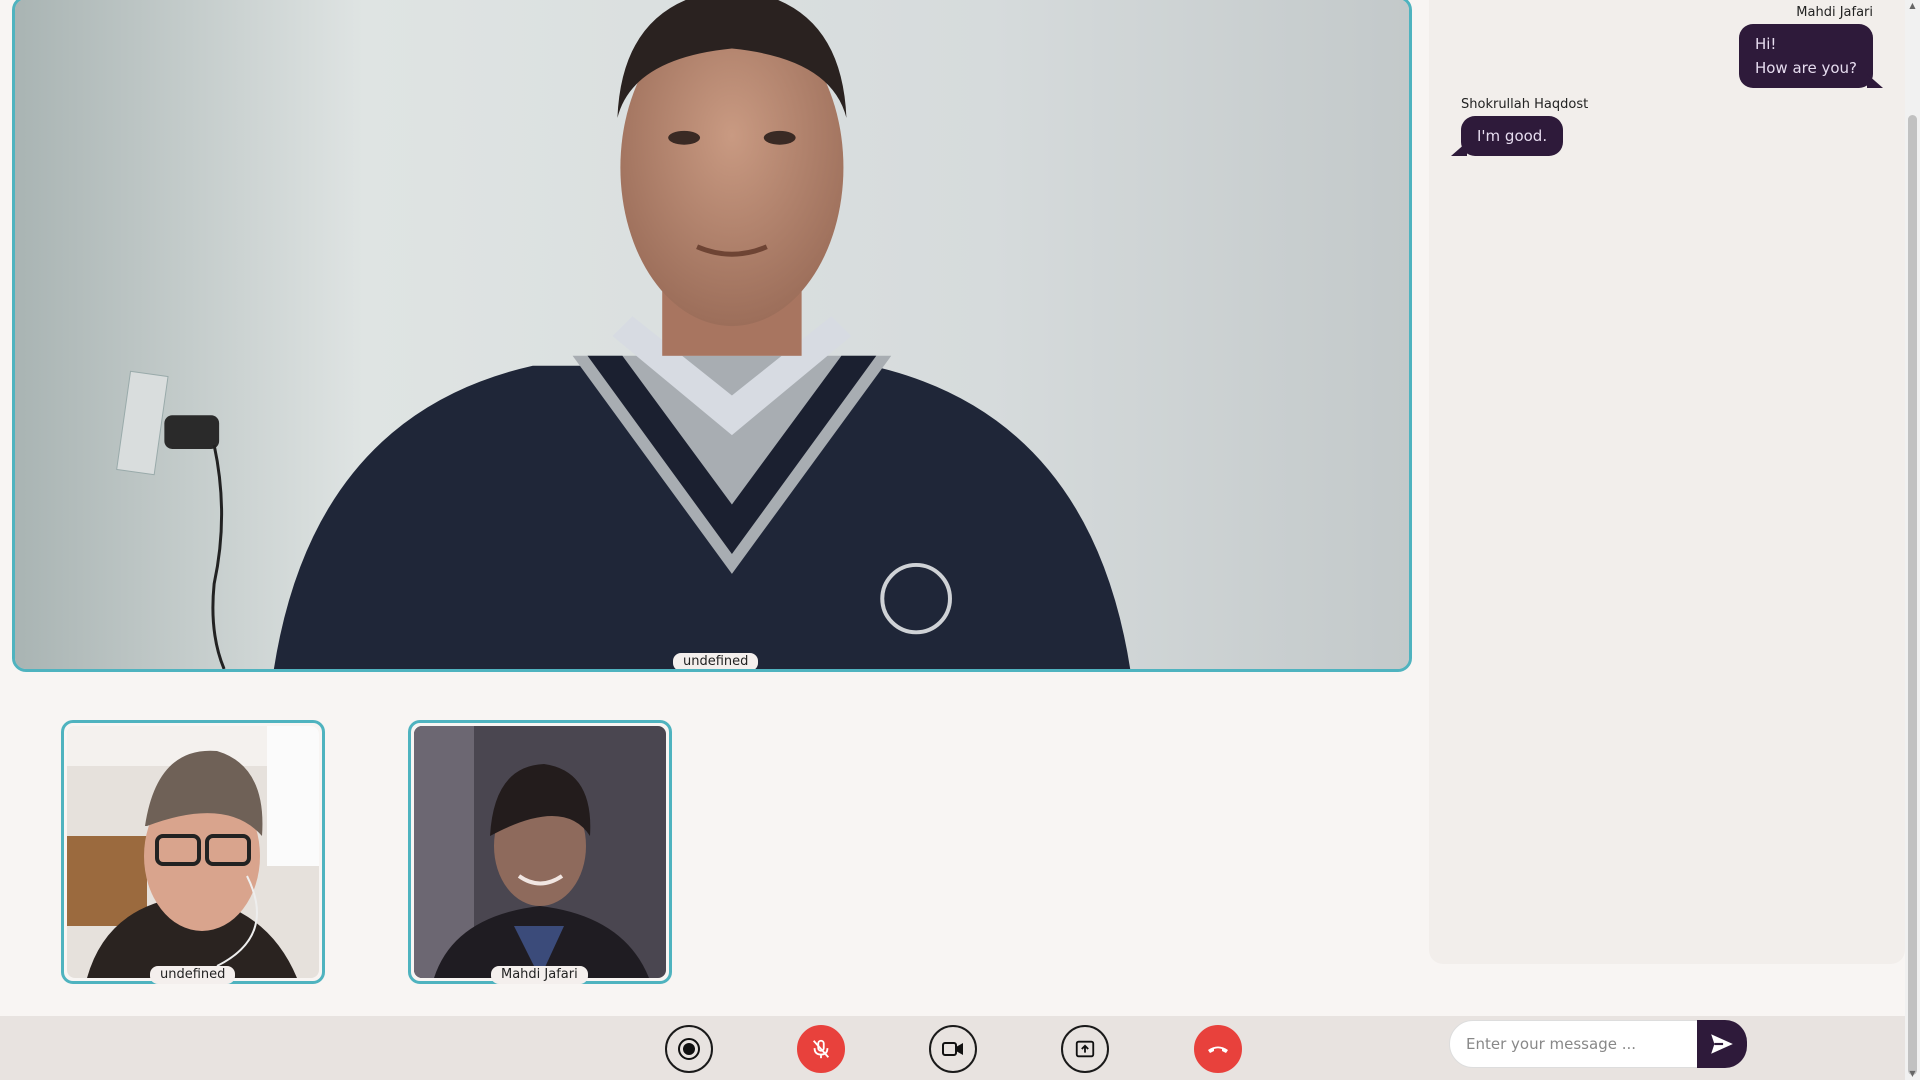  What do you see at coordinates (1811, 56) in the screenshot?
I see `message-bubble: Hi! How are you?` at bounding box center [1811, 56].